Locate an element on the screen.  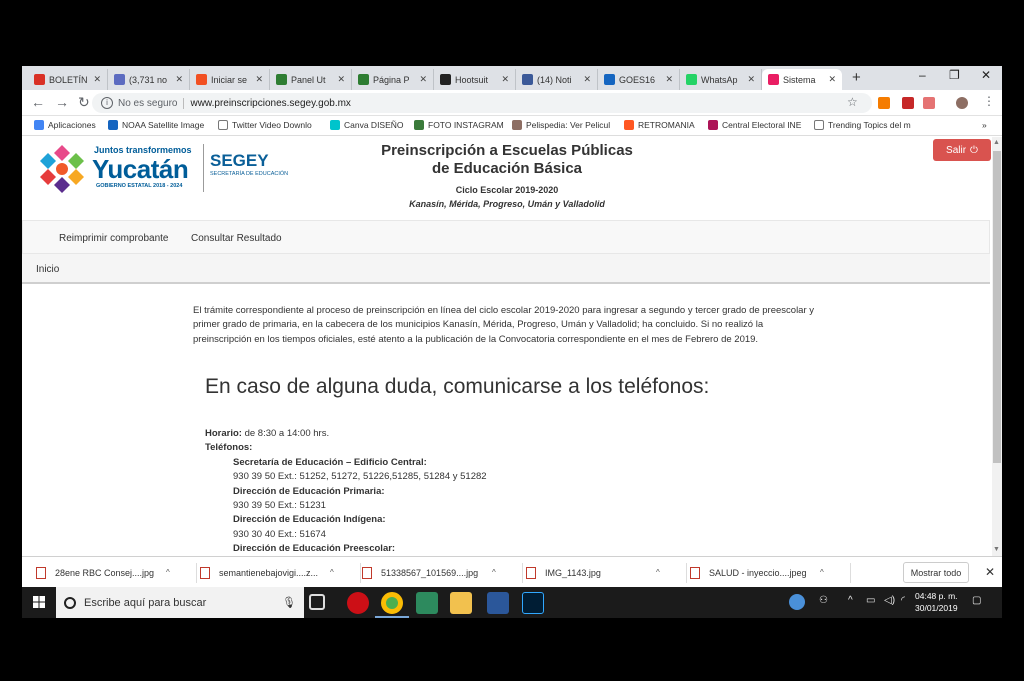
people-icon: ⚇ is located at coordinates (823, 600).